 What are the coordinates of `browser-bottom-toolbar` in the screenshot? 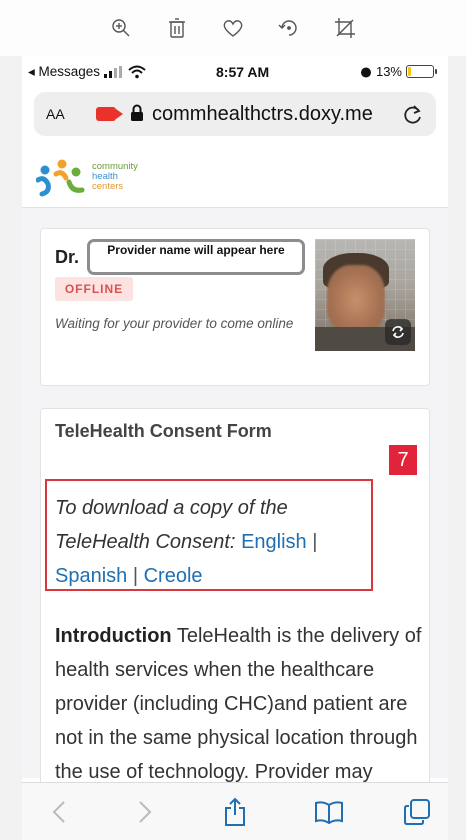 It's located at (235, 811).